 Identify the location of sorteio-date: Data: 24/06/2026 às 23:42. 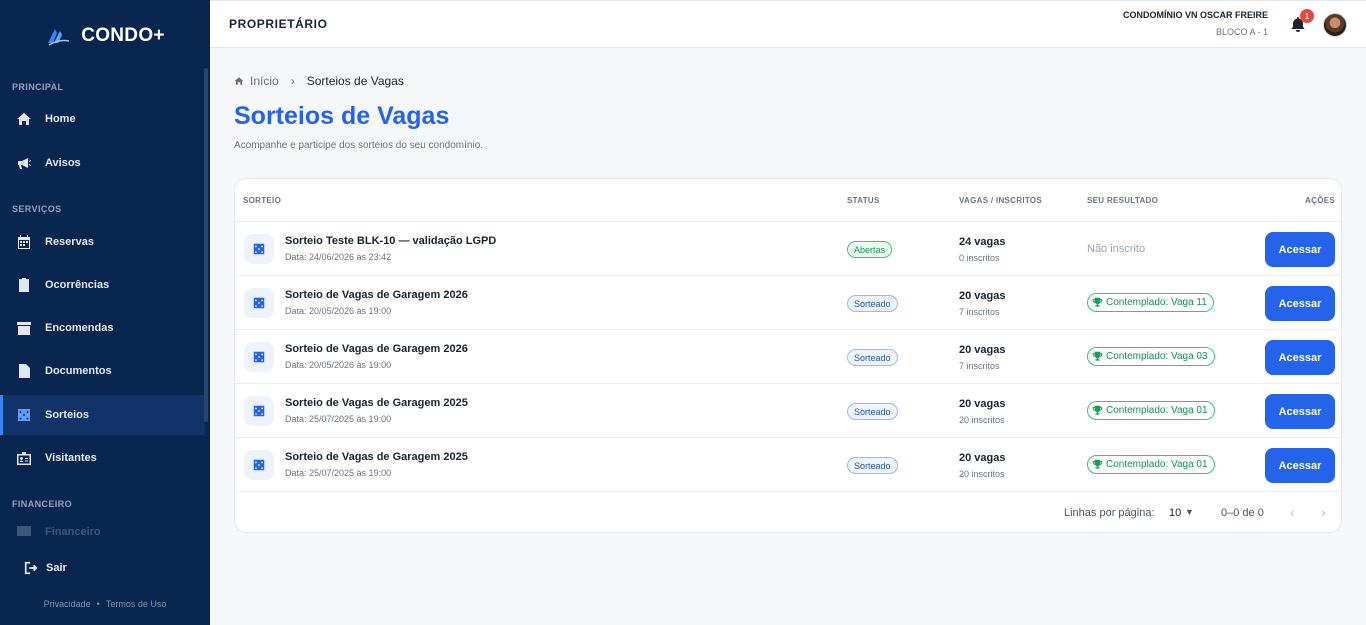
(338, 257).